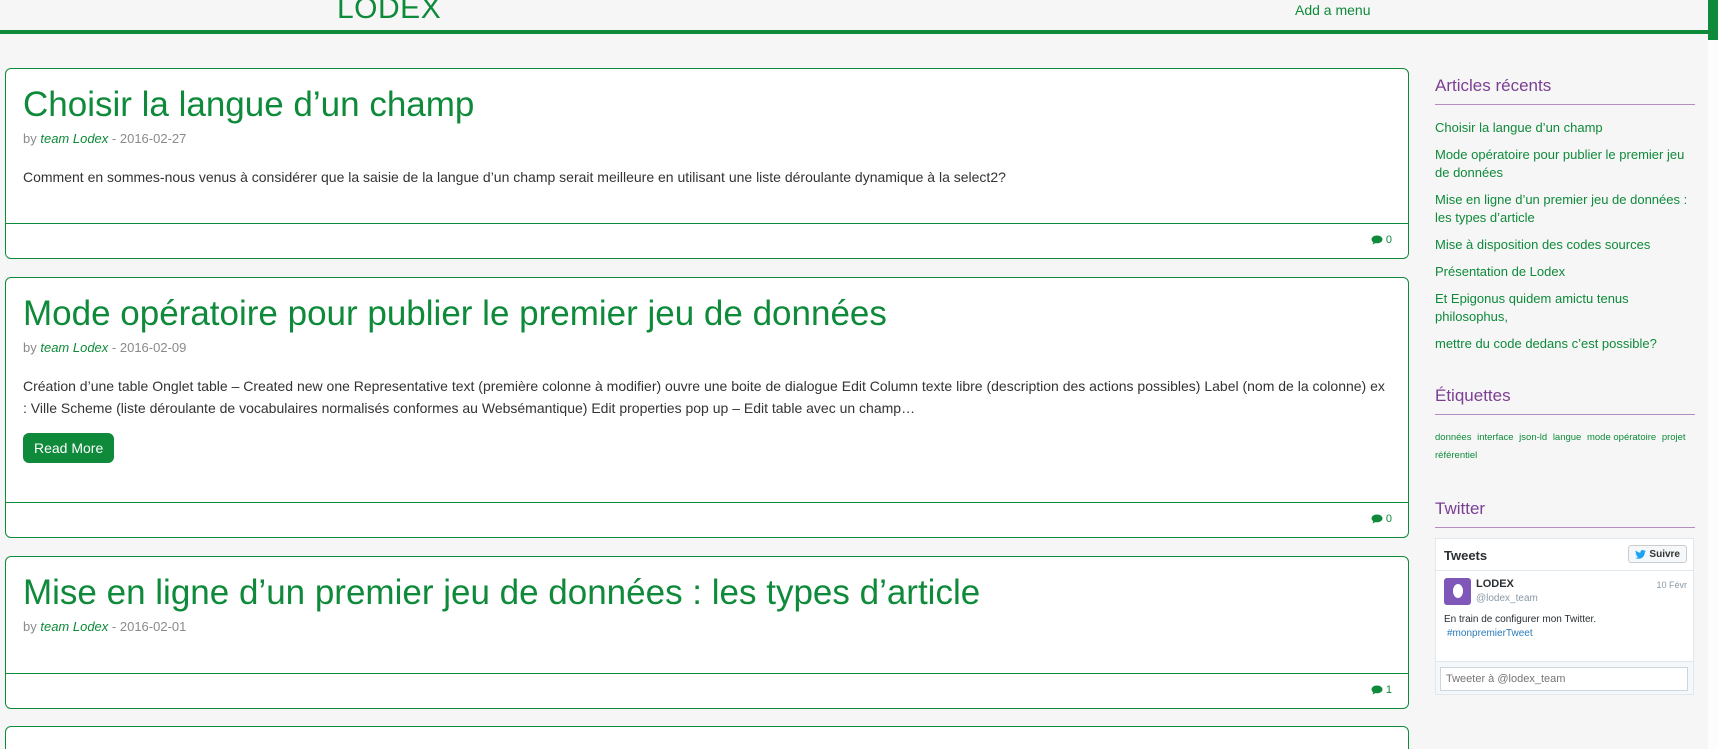  What do you see at coordinates (1457, 591) in the screenshot?
I see `avatar` at bounding box center [1457, 591].